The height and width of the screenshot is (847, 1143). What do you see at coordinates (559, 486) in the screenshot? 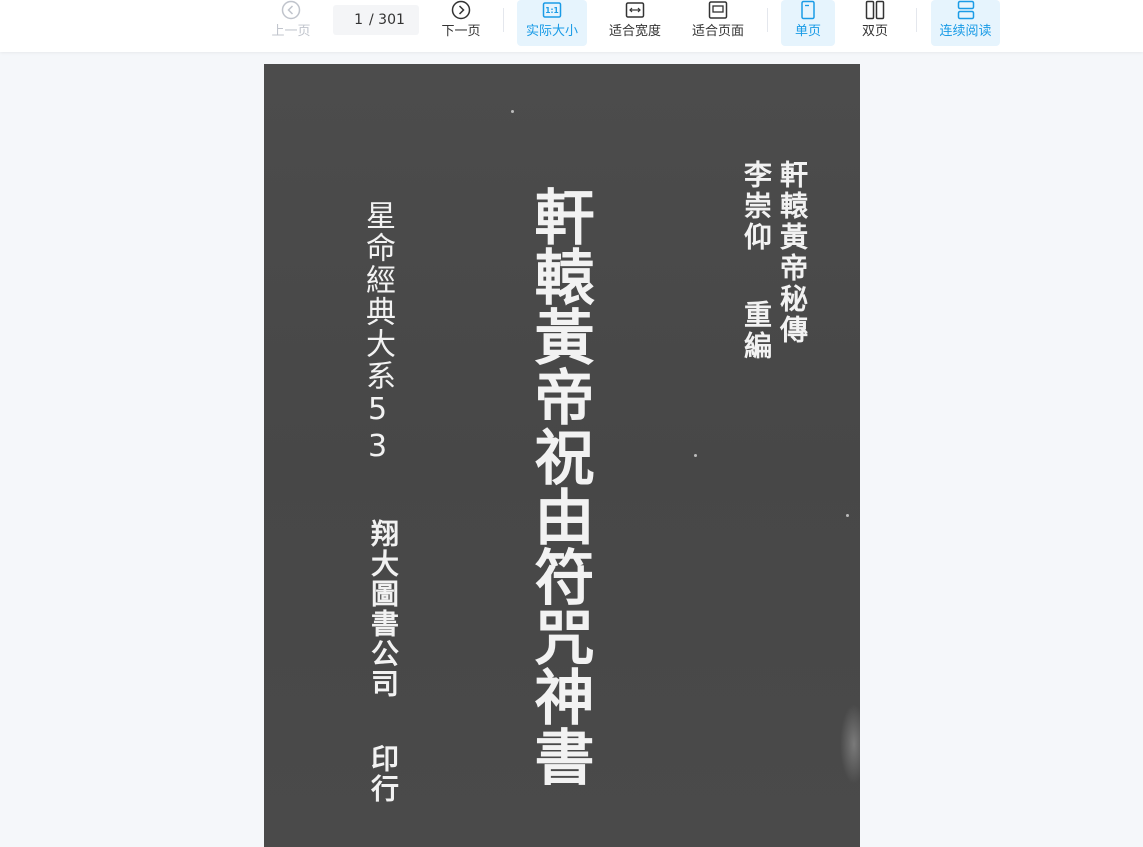
I see `cover-title: 軒轅黃帝祝由符咒神書` at bounding box center [559, 486].